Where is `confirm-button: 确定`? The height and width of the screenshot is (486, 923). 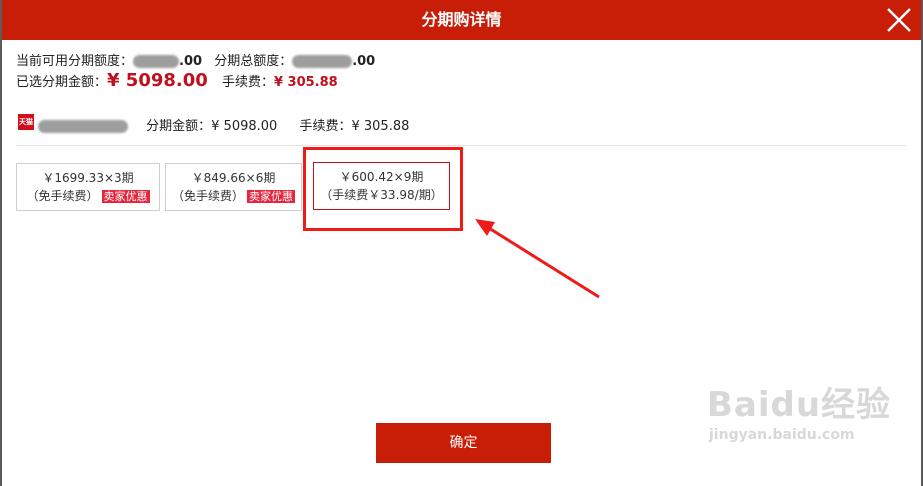
confirm-button: 确定 is located at coordinates (463, 443).